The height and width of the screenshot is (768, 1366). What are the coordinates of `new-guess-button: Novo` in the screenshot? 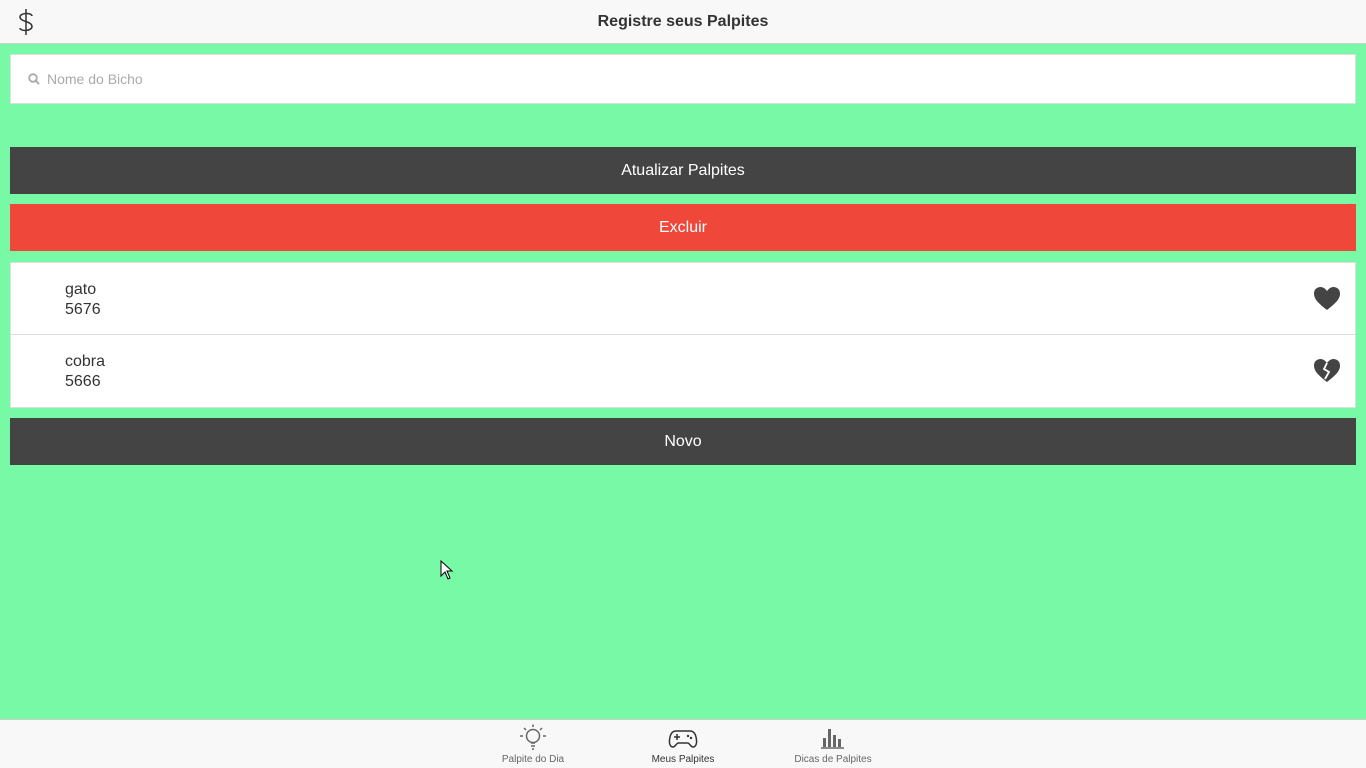 It's located at (683, 441).